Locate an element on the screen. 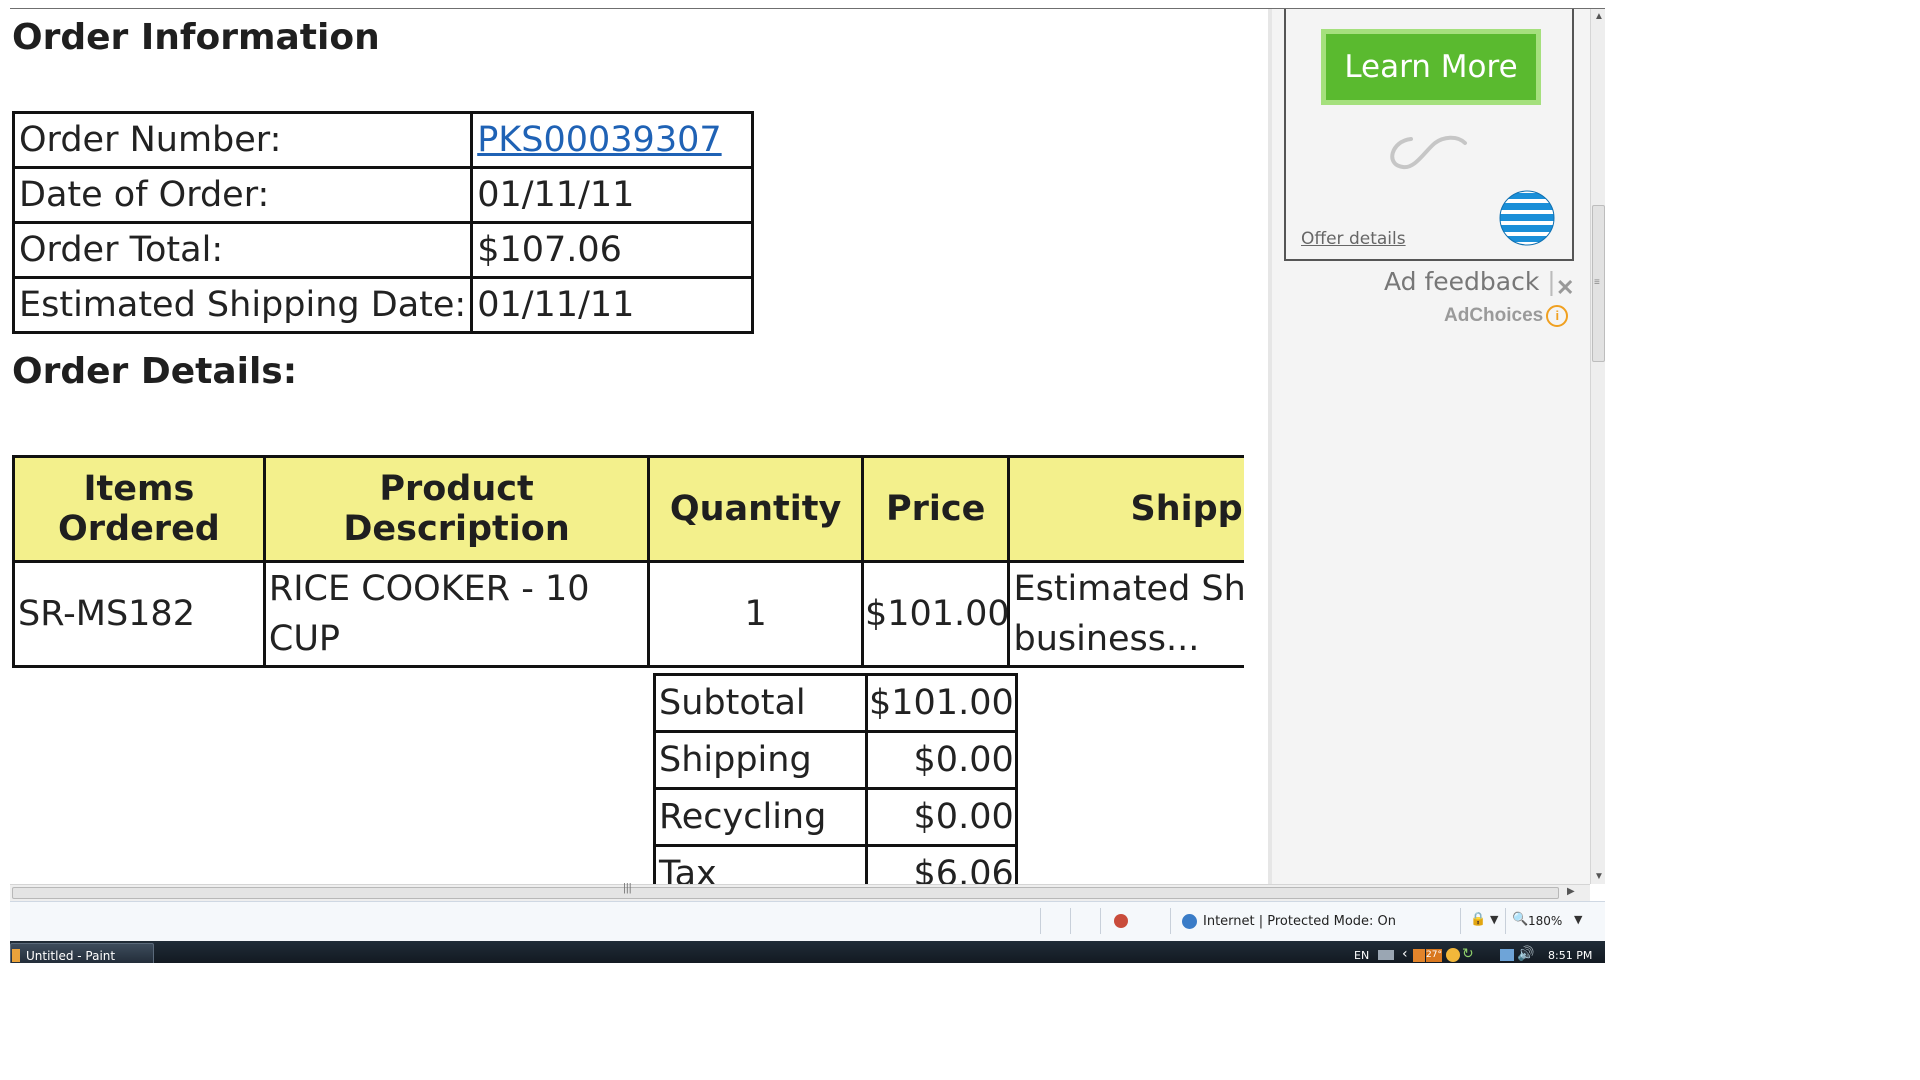  system-clock: 8:51 PM is located at coordinates (1570, 955).